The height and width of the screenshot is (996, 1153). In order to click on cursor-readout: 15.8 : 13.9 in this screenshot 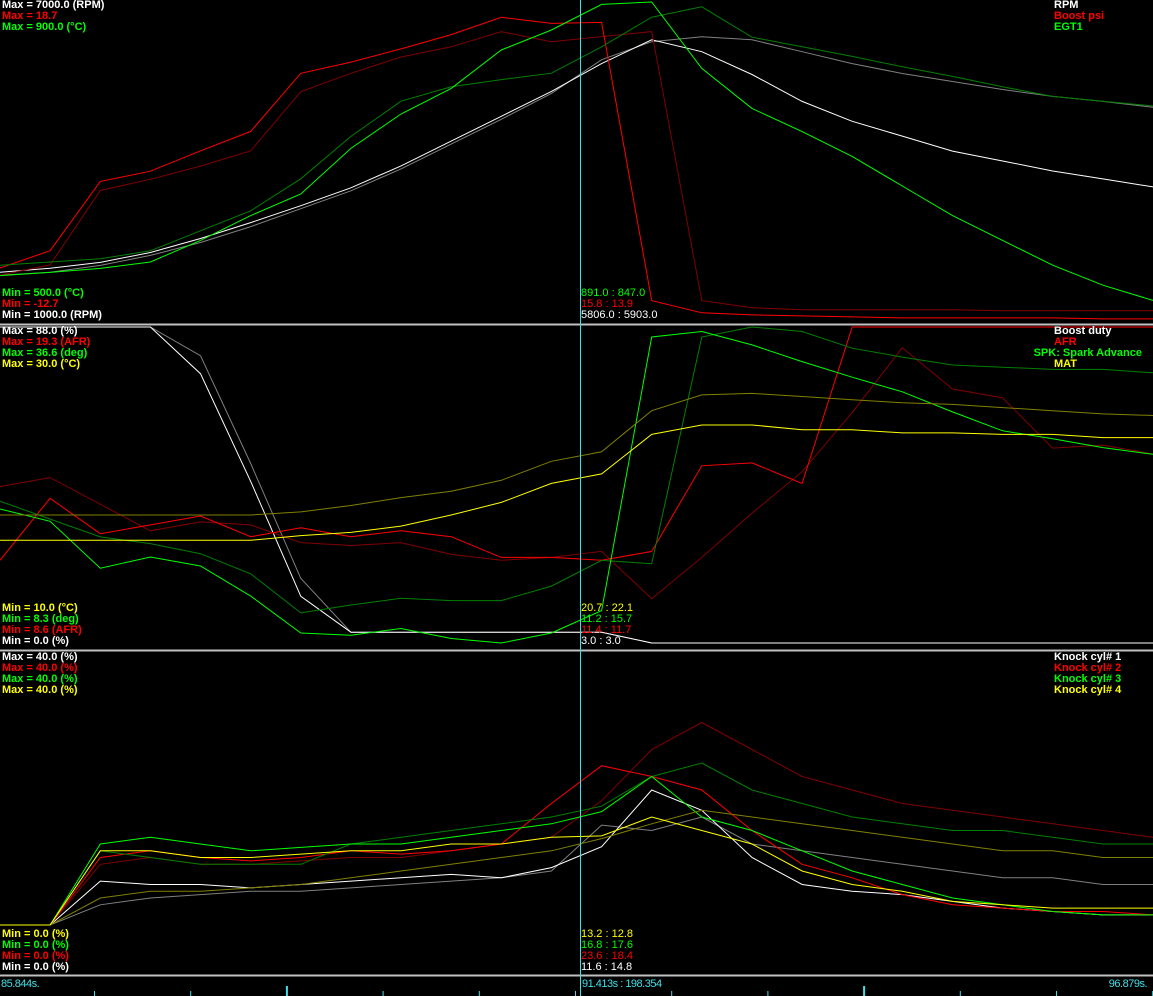, I will do `click(607, 304)`.